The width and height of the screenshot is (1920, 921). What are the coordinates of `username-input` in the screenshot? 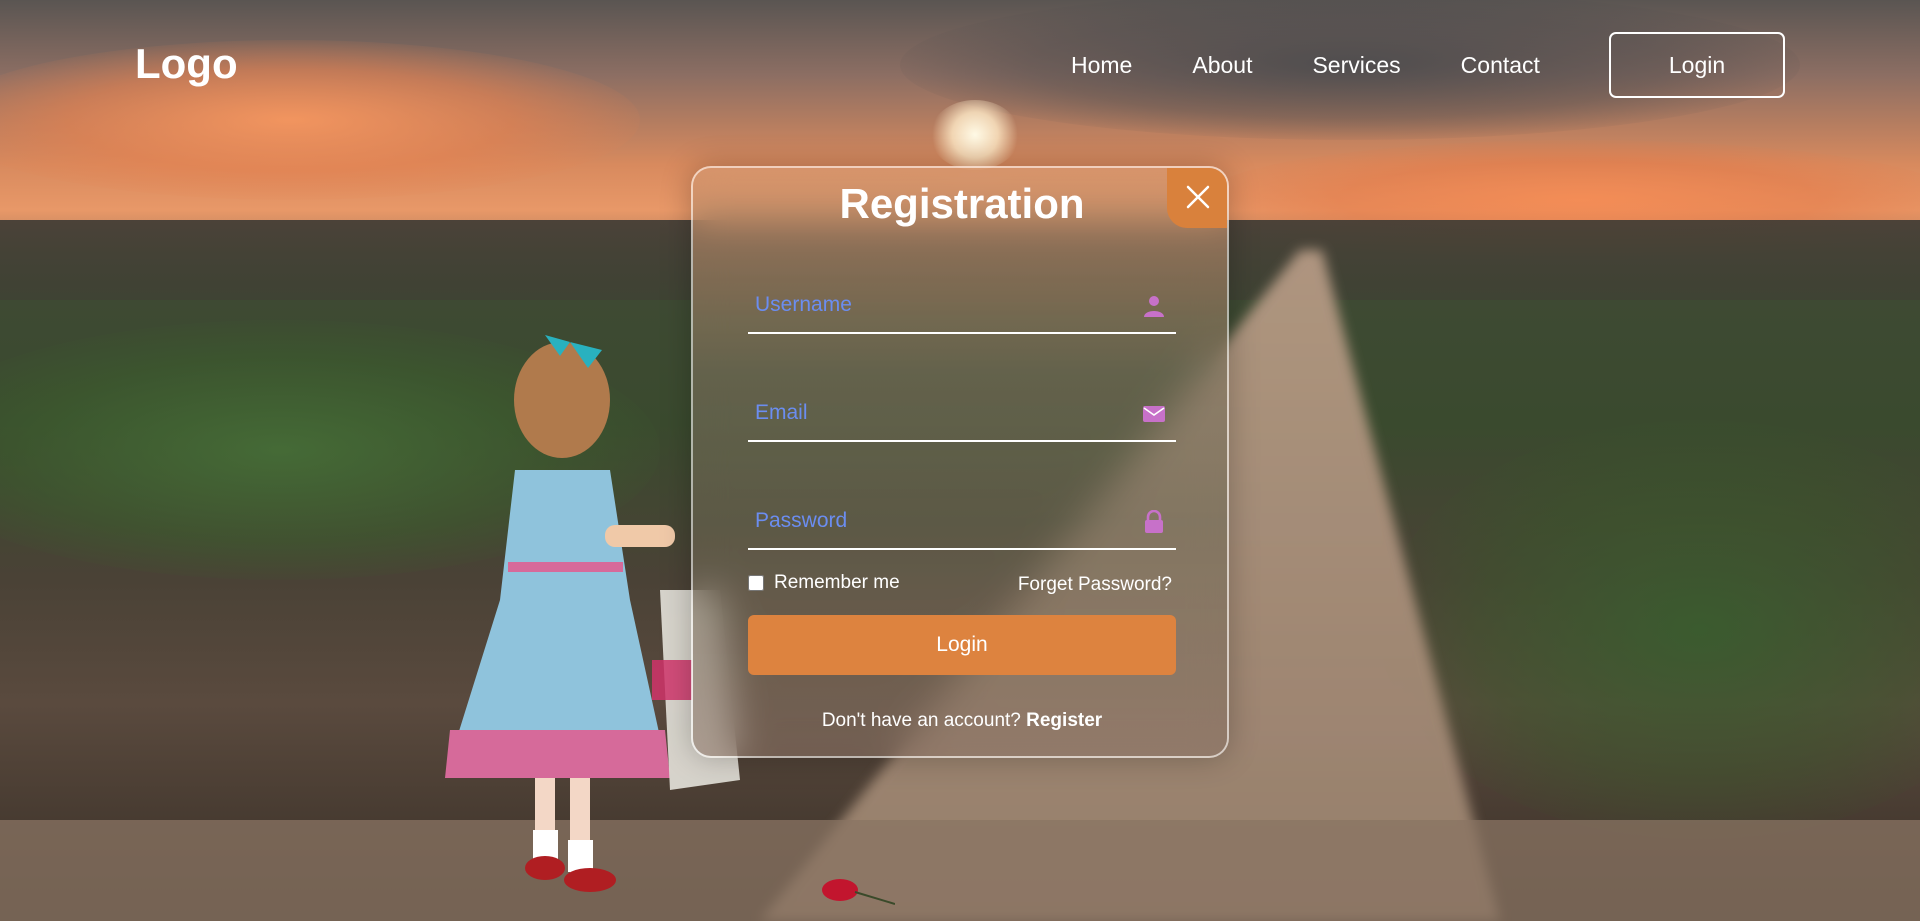 It's located at (938, 305).